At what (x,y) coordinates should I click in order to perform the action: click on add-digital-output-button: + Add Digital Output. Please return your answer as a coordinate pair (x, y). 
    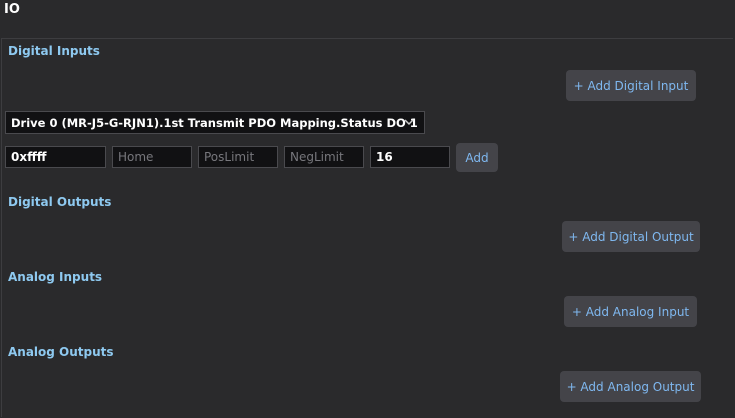
    Looking at the image, I should click on (631, 236).